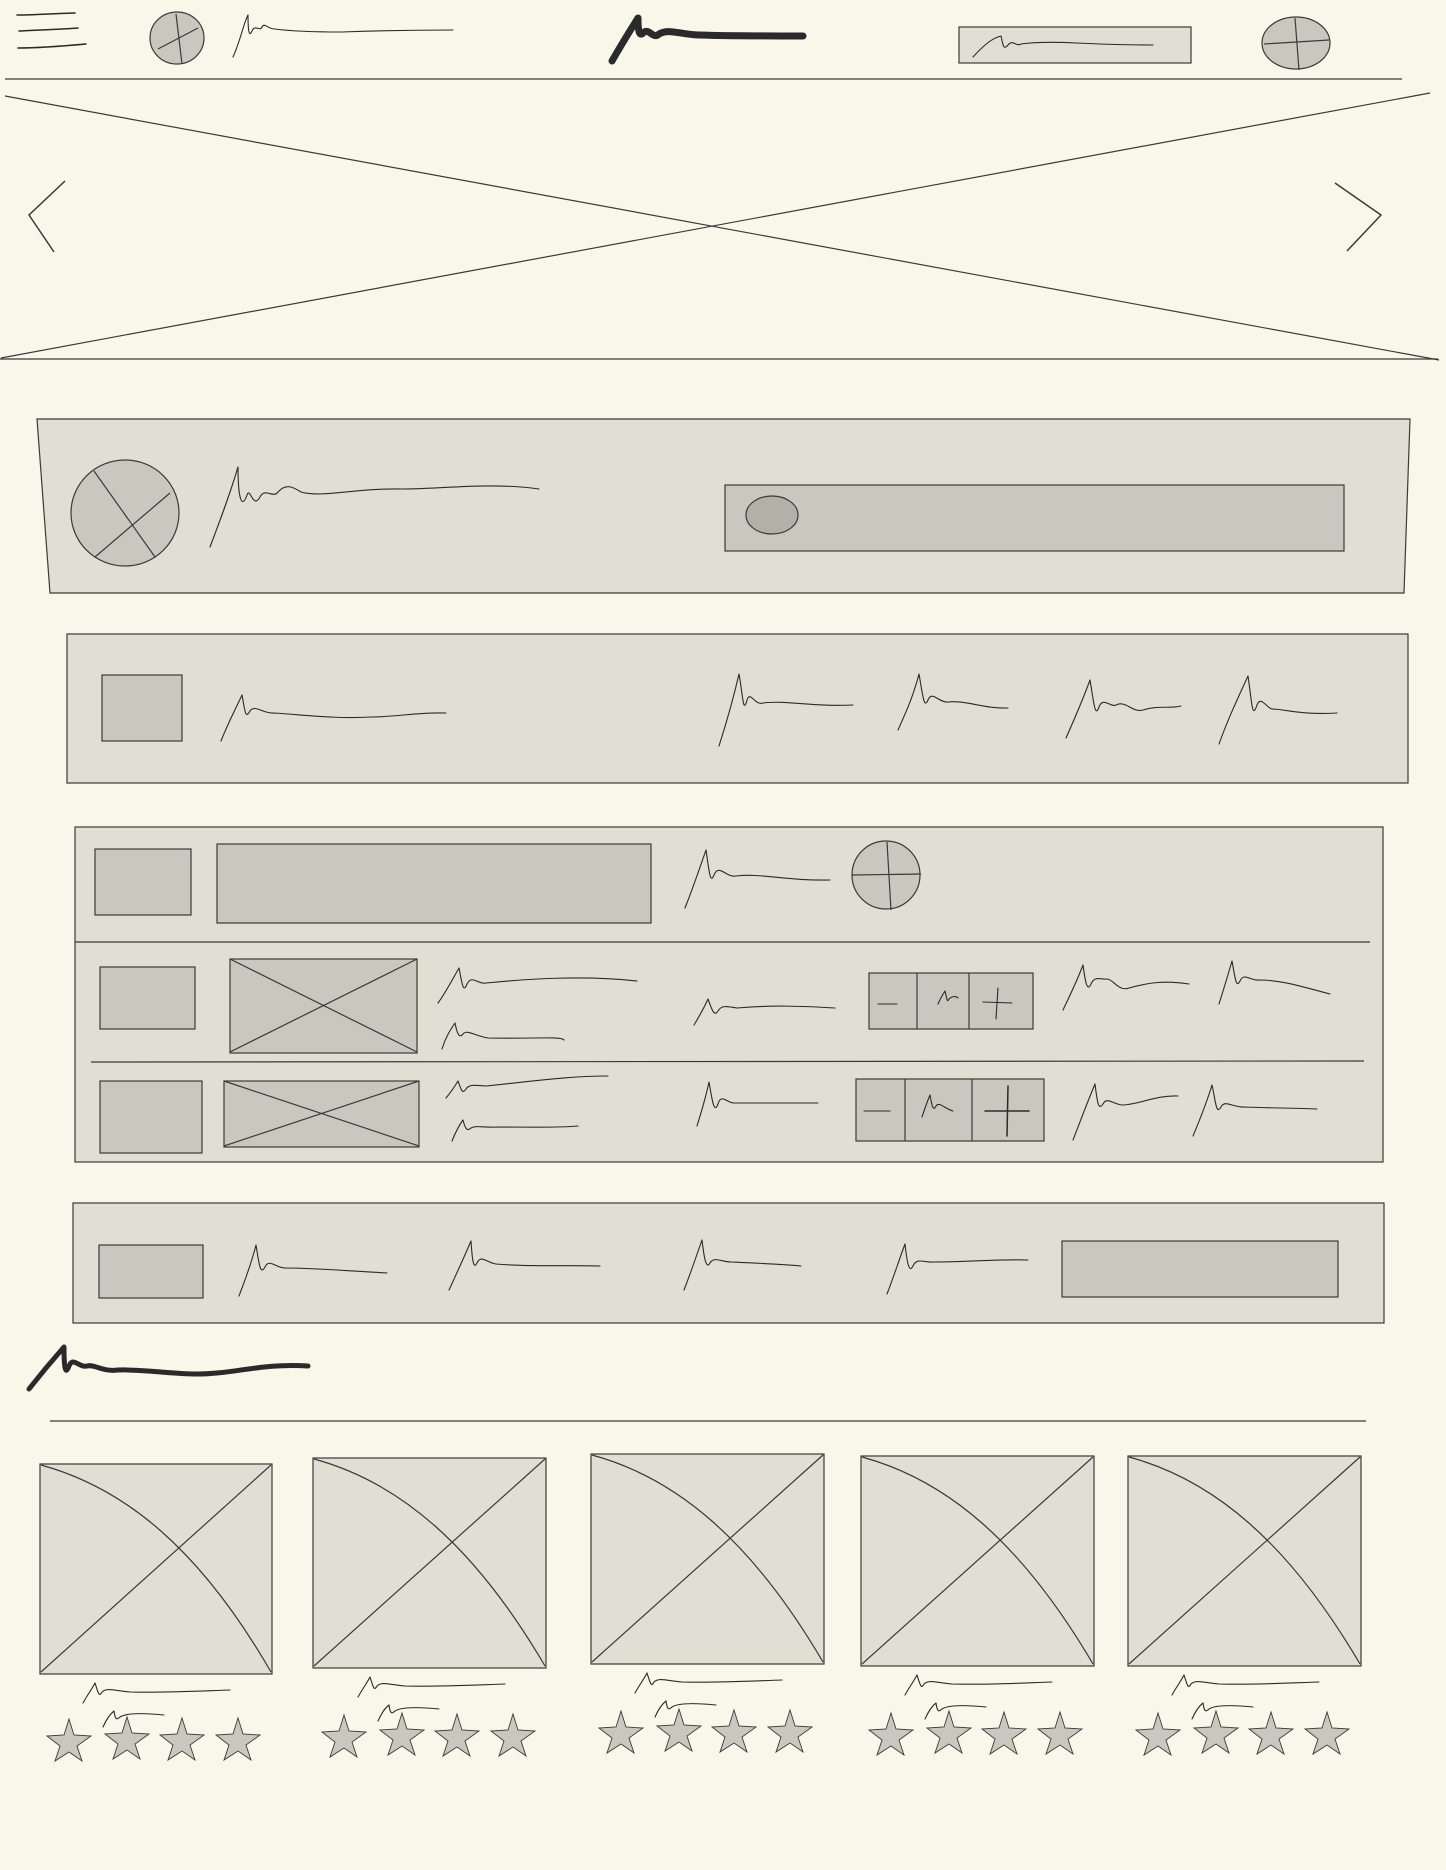 This screenshot has height=1870, width=1446. Describe the element at coordinates (524, 1265) in the screenshot. I see `checkout-delete-scribble` at that location.